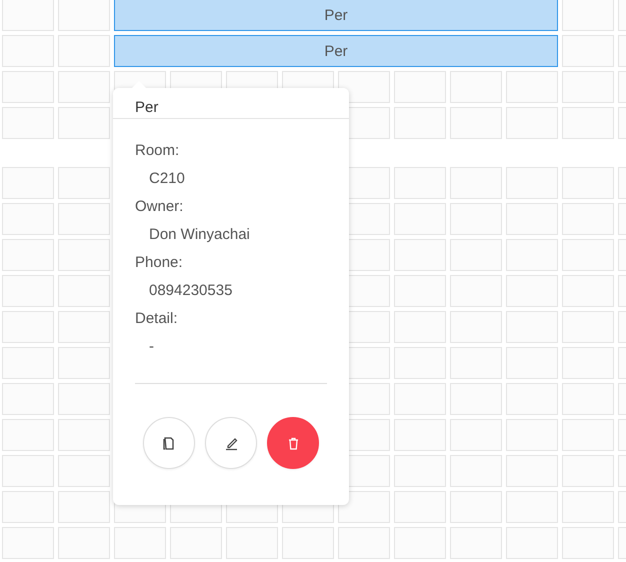  Describe the element at coordinates (191, 291) in the screenshot. I see `field-value: 0894230535` at that location.